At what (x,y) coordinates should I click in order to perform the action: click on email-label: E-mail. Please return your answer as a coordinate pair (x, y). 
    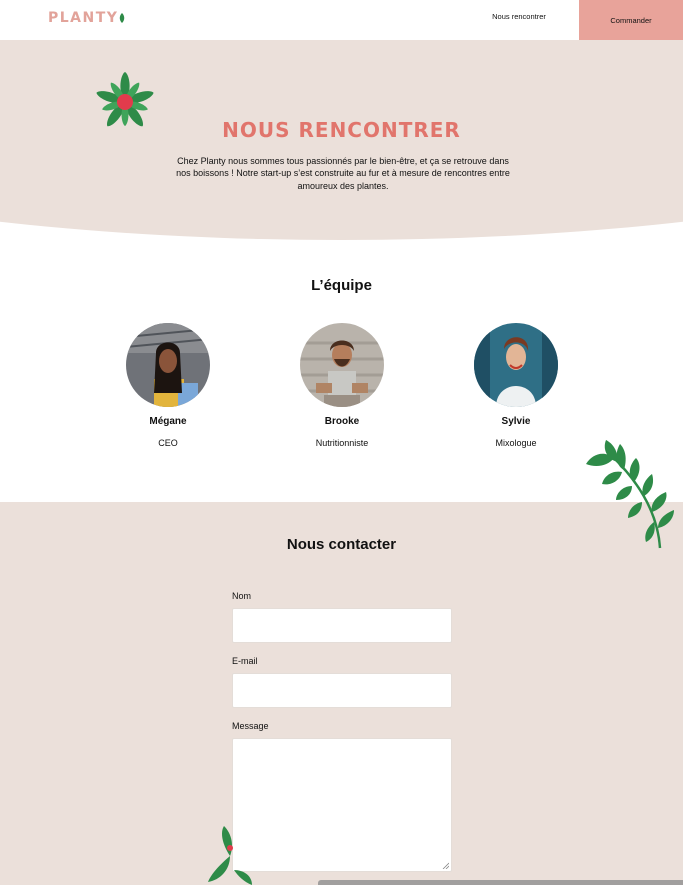
    Looking at the image, I should click on (245, 661).